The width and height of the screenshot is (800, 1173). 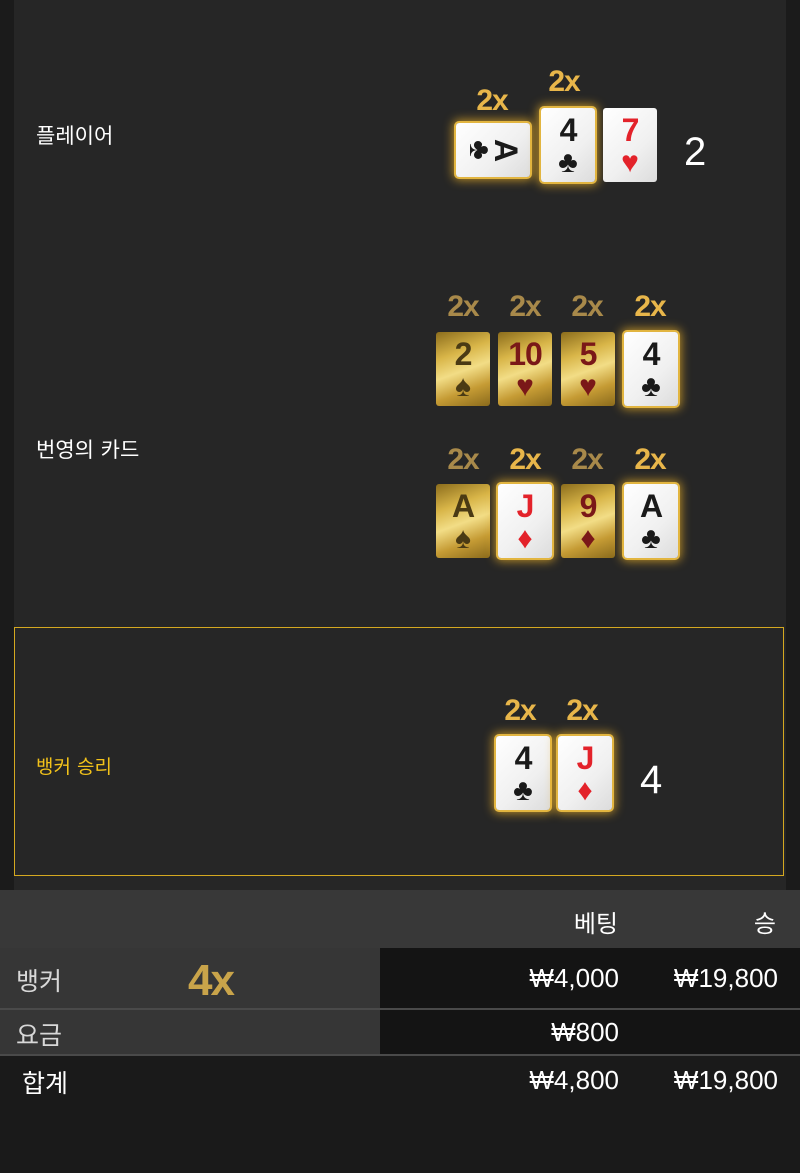 What do you see at coordinates (520, 710) in the screenshot?
I see `banker-card-1-multiplier: 2x` at bounding box center [520, 710].